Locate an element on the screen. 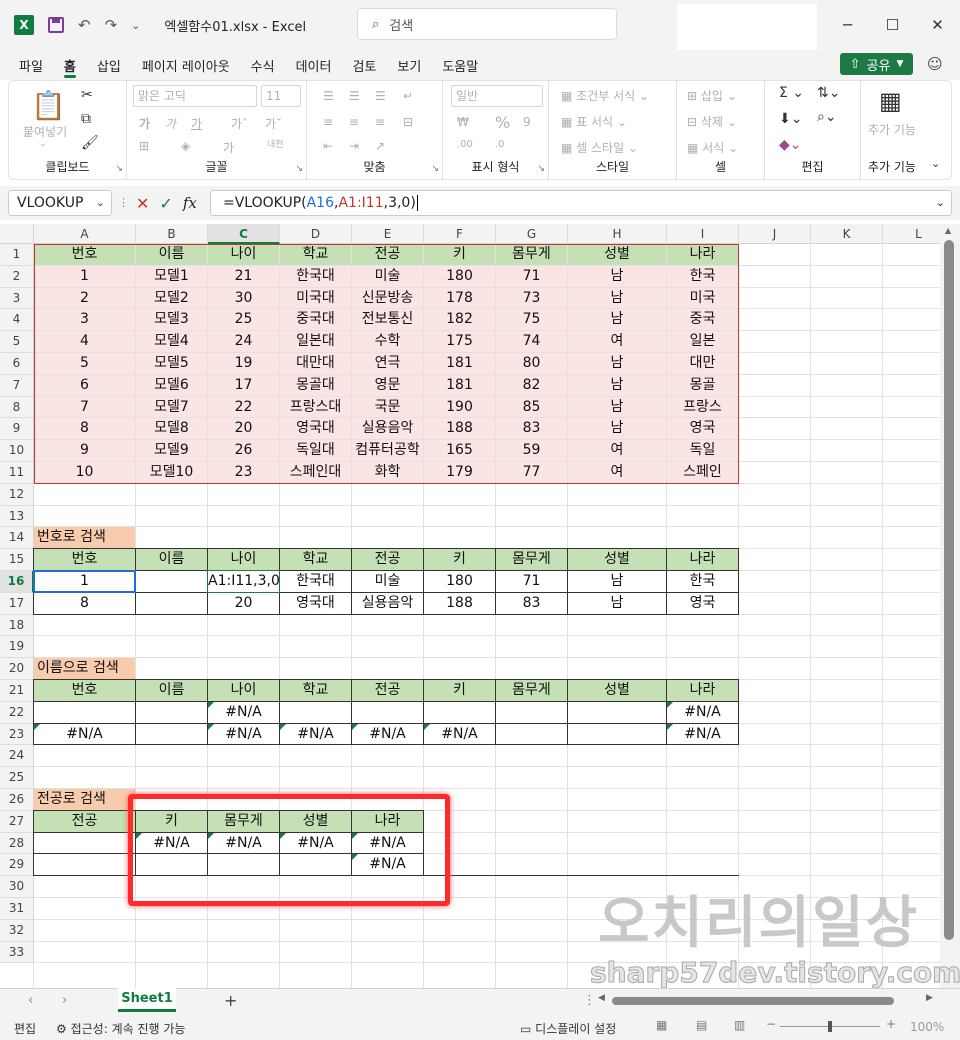 The image size is (960, 1040). row-header-24: 24 is located at coordinates (17, 756).